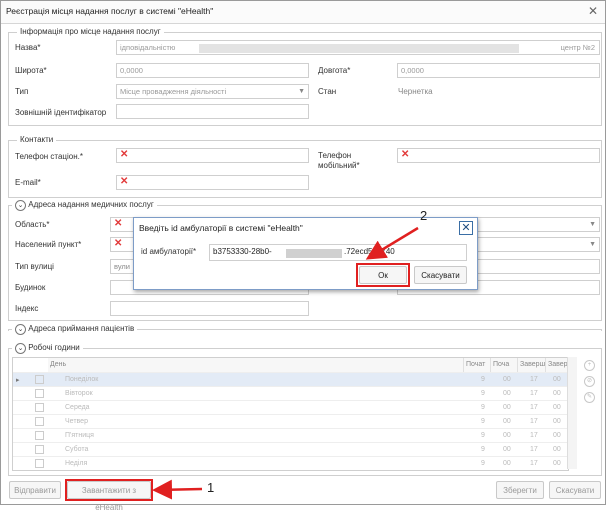  Describe the element at coordinates (424, 215) in the screenshot. I see `annotation-marker-2: 2` at that location.